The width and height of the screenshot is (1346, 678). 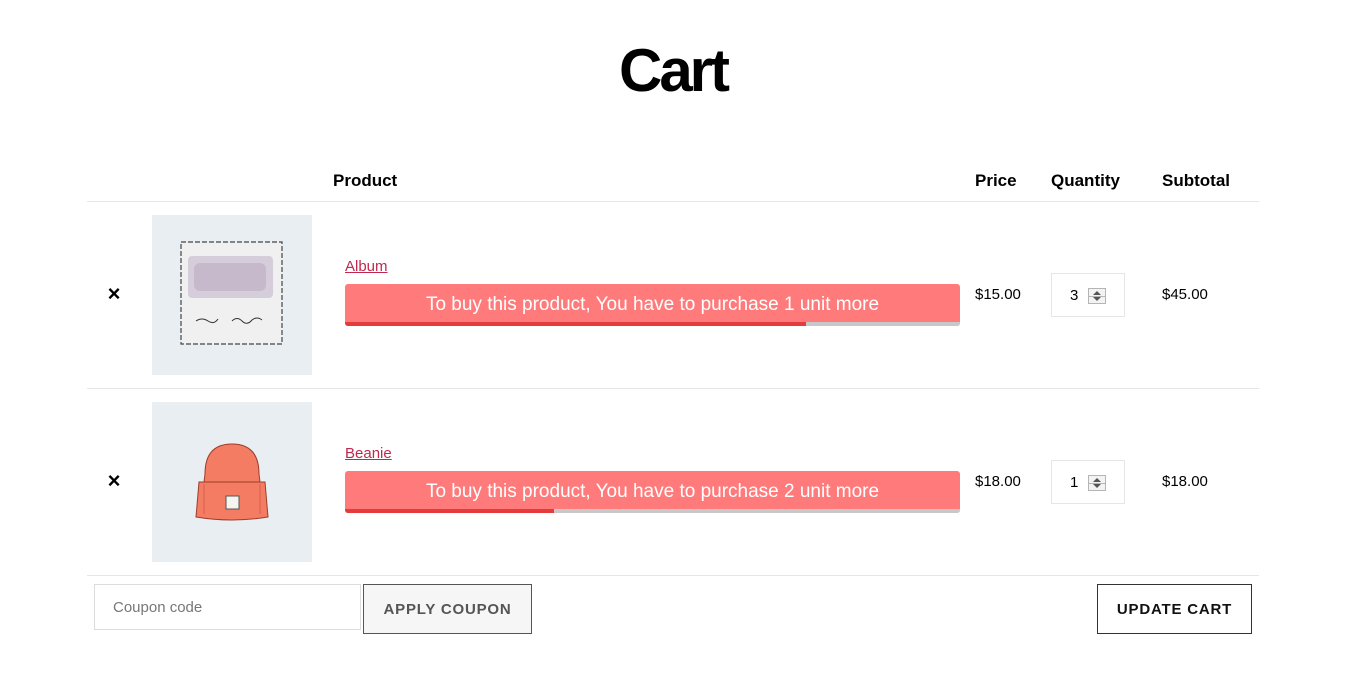 I want to click on item-price: $15.00, so click(x=998, y=294).